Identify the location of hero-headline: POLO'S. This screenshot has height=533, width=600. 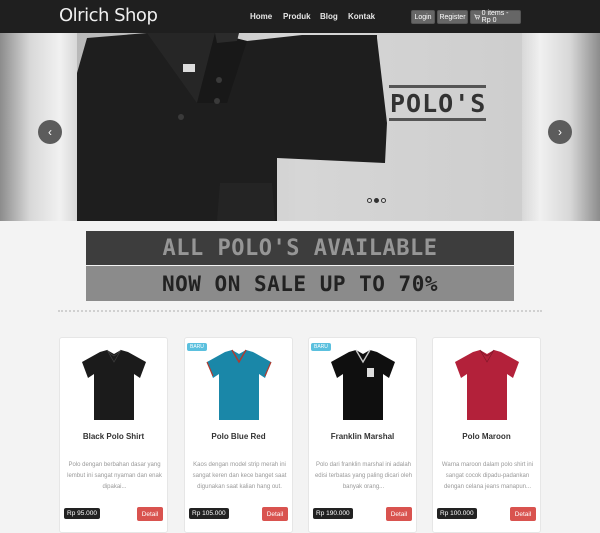
(438, 103).